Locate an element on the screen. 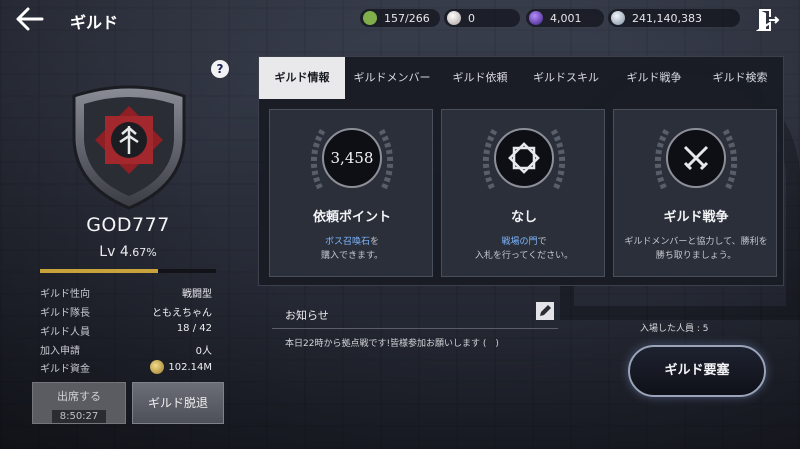 The width and height of the screenshot is (800, 449). info-key: ギルド性向 is located at coordinates (65, 294).